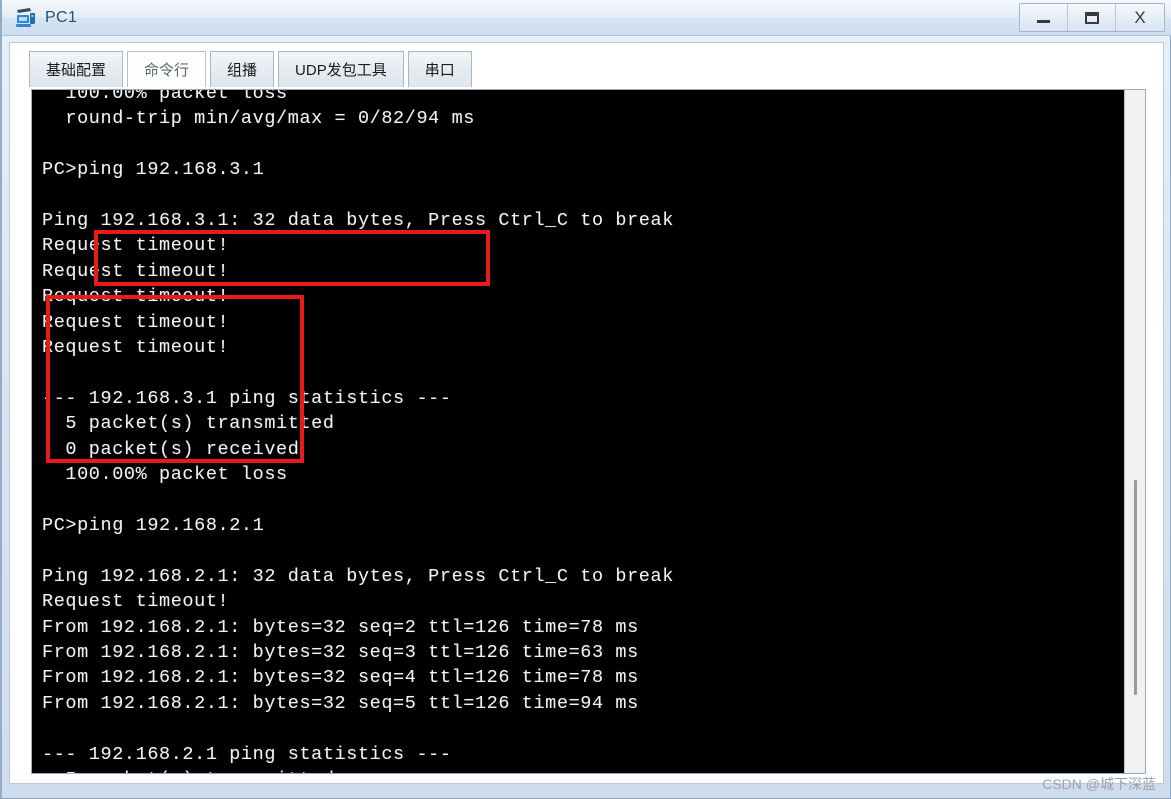  What do you see at coordinates (167, 69) in the screenshot?
I see `tab-command-line: 命令行` at bounding box center [167, 69].